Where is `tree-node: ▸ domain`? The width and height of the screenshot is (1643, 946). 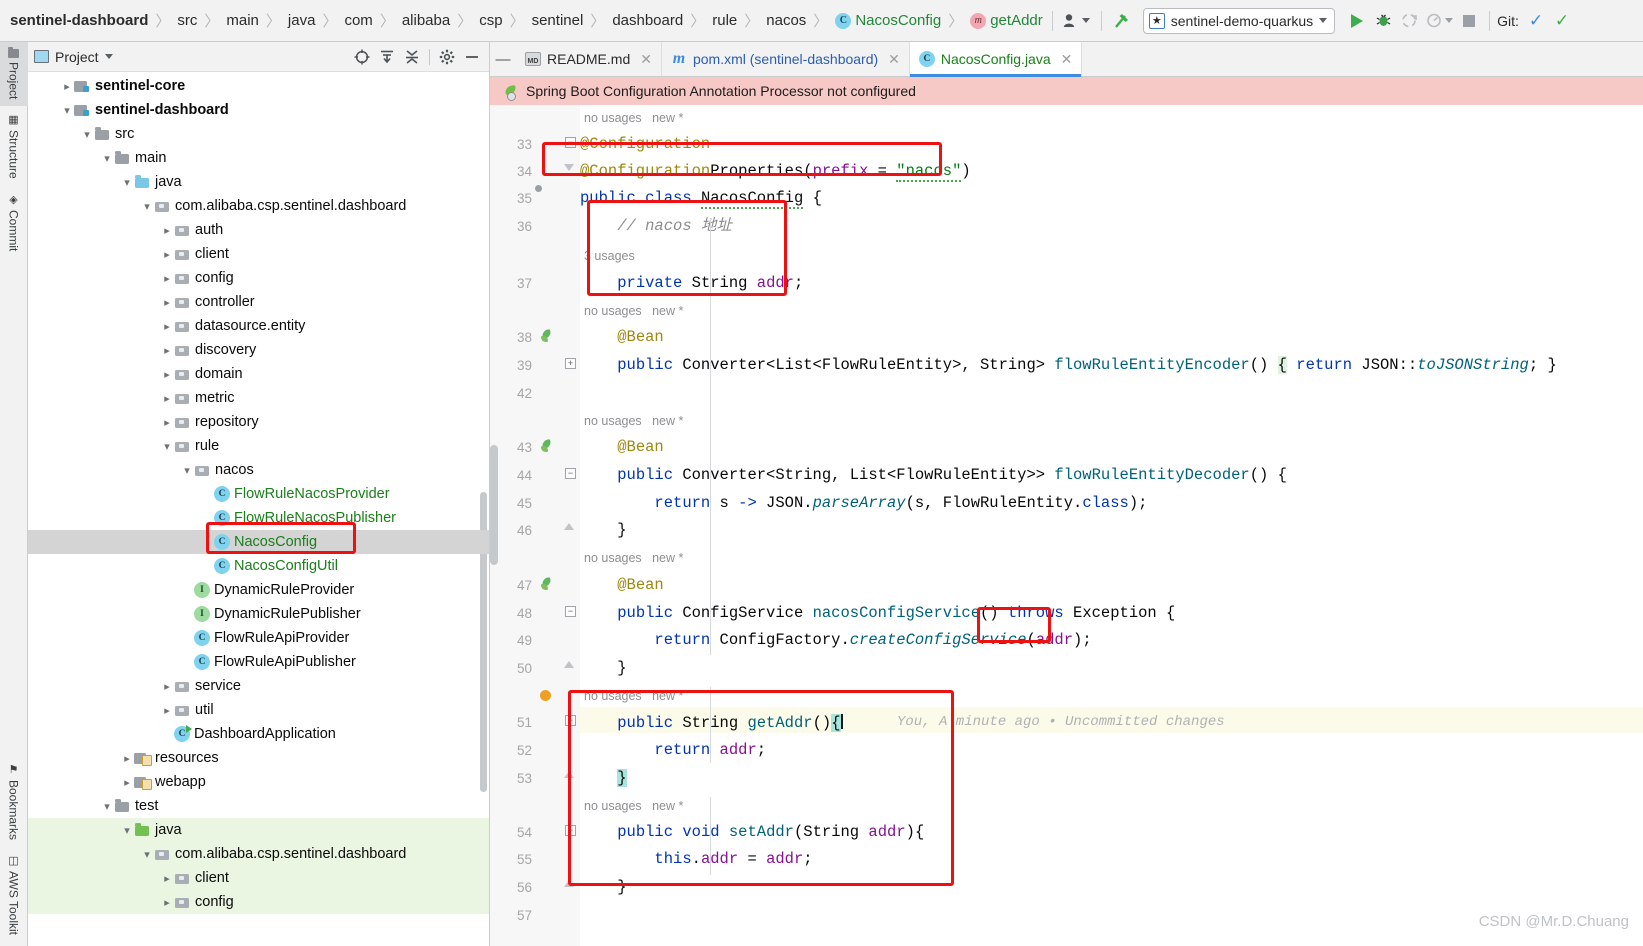 tree-node: ▸ domain is located at coordinates (258, 374).